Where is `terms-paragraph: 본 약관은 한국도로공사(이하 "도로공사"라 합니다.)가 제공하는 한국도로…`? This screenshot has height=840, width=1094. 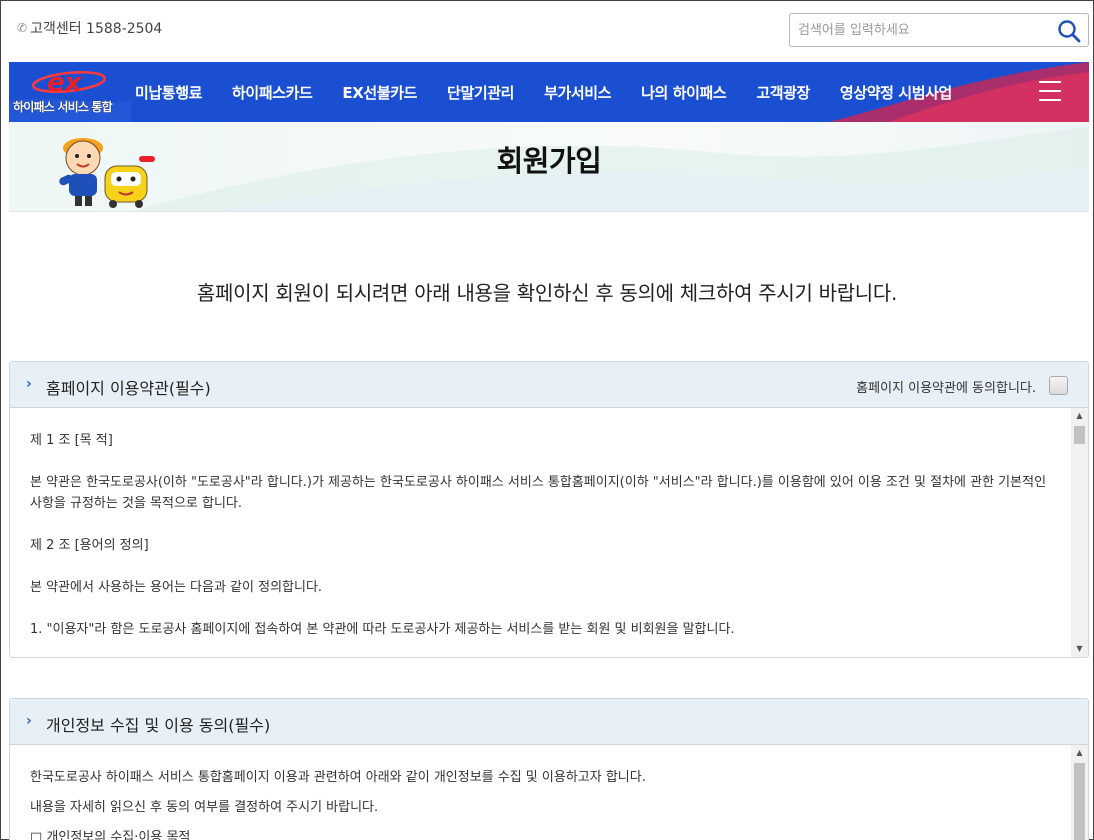 terms-paragraph: 본 약관은 한국도로공사(이하 "도로공사"라 합니다.)가 제공하는 한국도로… is located at coordinates (538, 493).